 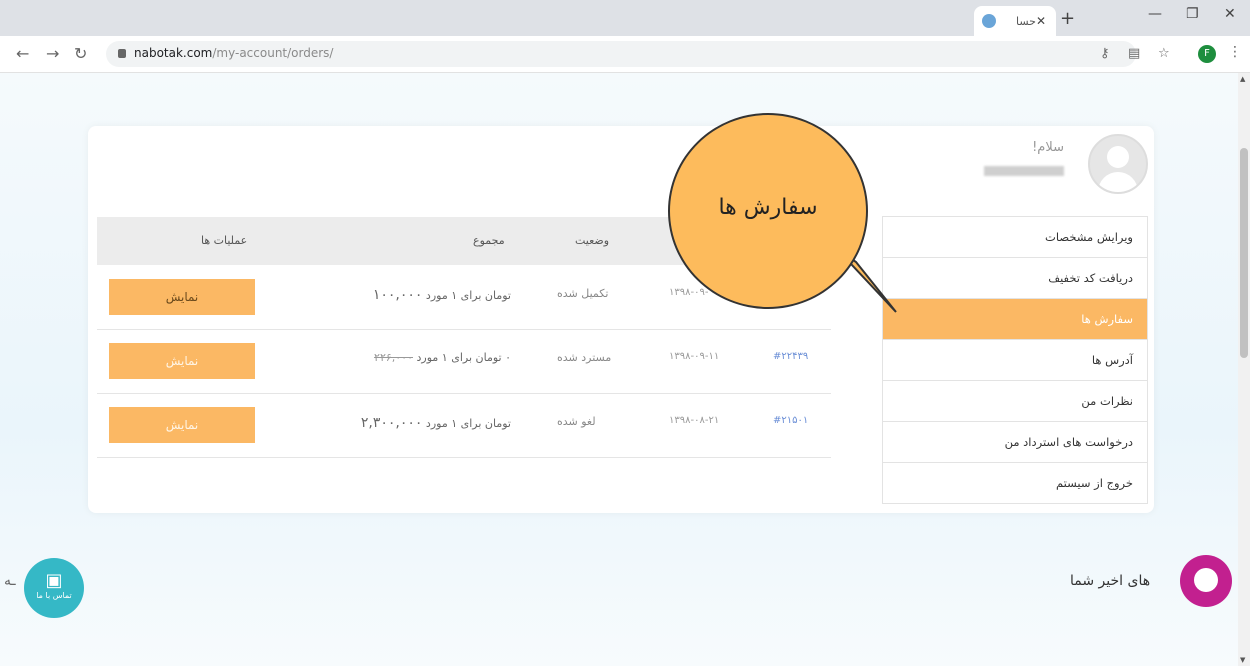 I want to click on window-close-icon: ✕, so click(x=1230, y=14).